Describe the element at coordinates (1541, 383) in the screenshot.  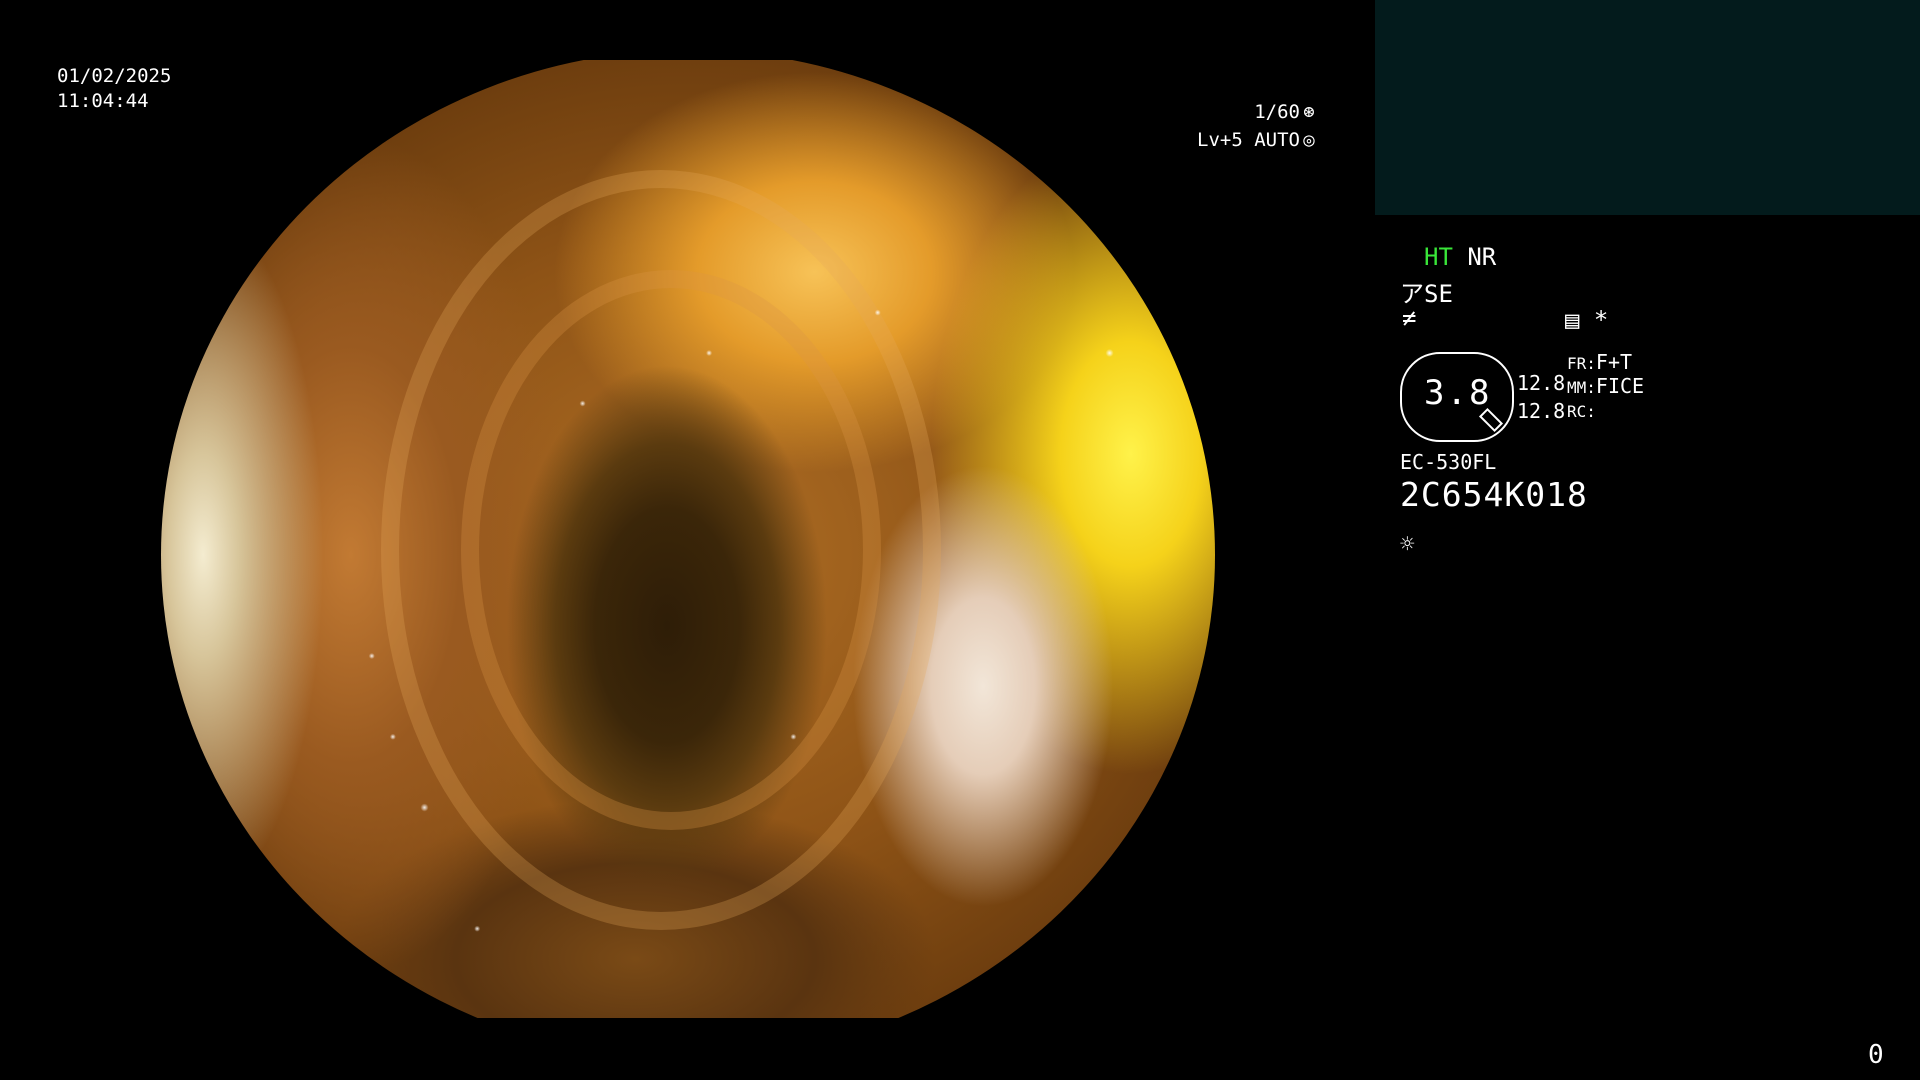
I see `value-a: 12.8` at that location.